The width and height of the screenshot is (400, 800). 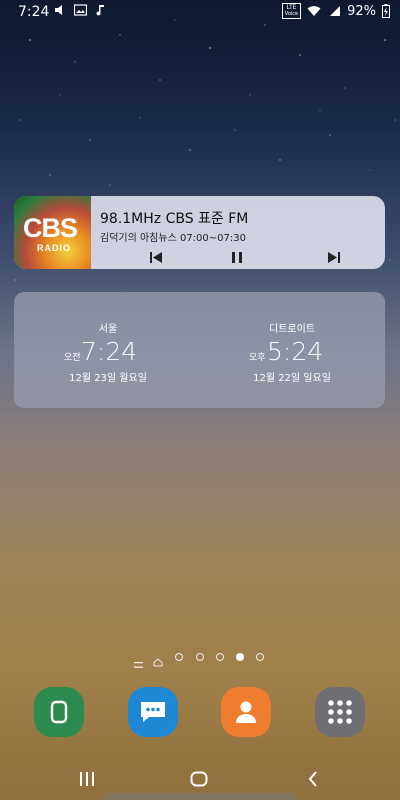 I want to click on page-dot-active, so click(x=240, y=657).